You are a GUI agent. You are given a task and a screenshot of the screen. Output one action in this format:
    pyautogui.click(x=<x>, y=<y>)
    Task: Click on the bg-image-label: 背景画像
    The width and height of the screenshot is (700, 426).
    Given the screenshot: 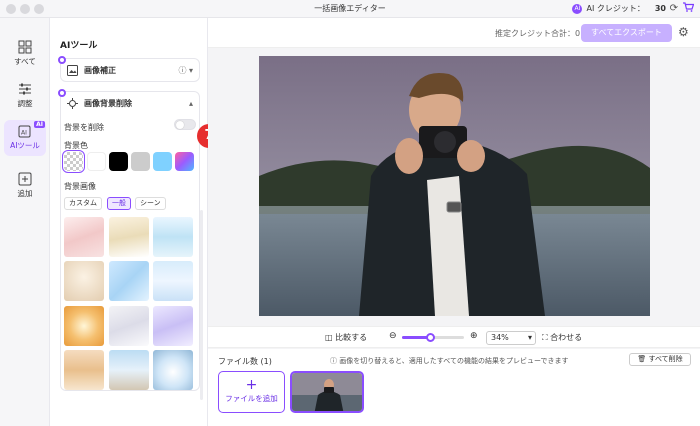 What is the action you would take?
    pyautogui.click(x=80, y=186)
    